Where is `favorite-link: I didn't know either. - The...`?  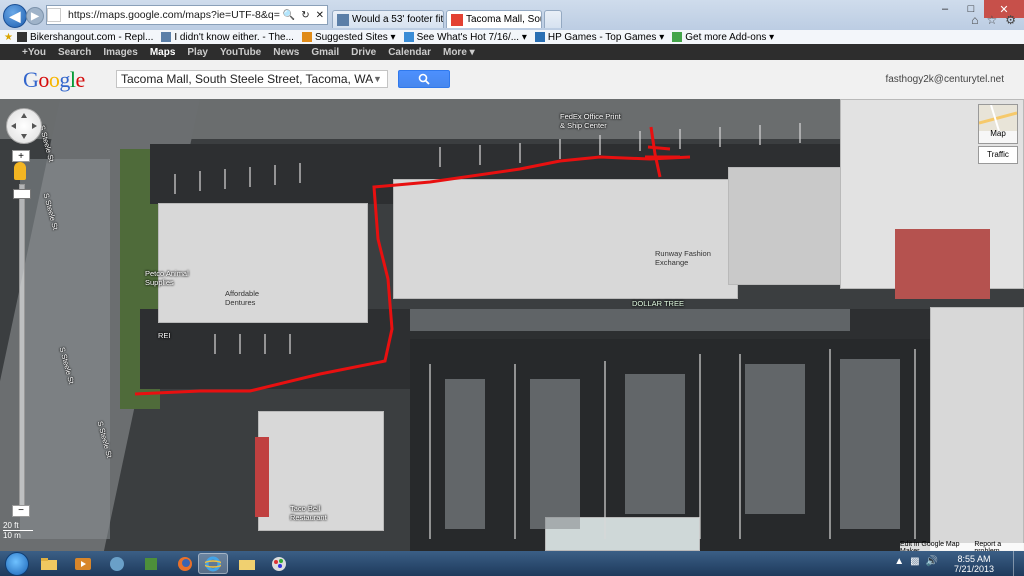 favorite-link: I didn't know either. - The... is located at coordinates (227, 37).